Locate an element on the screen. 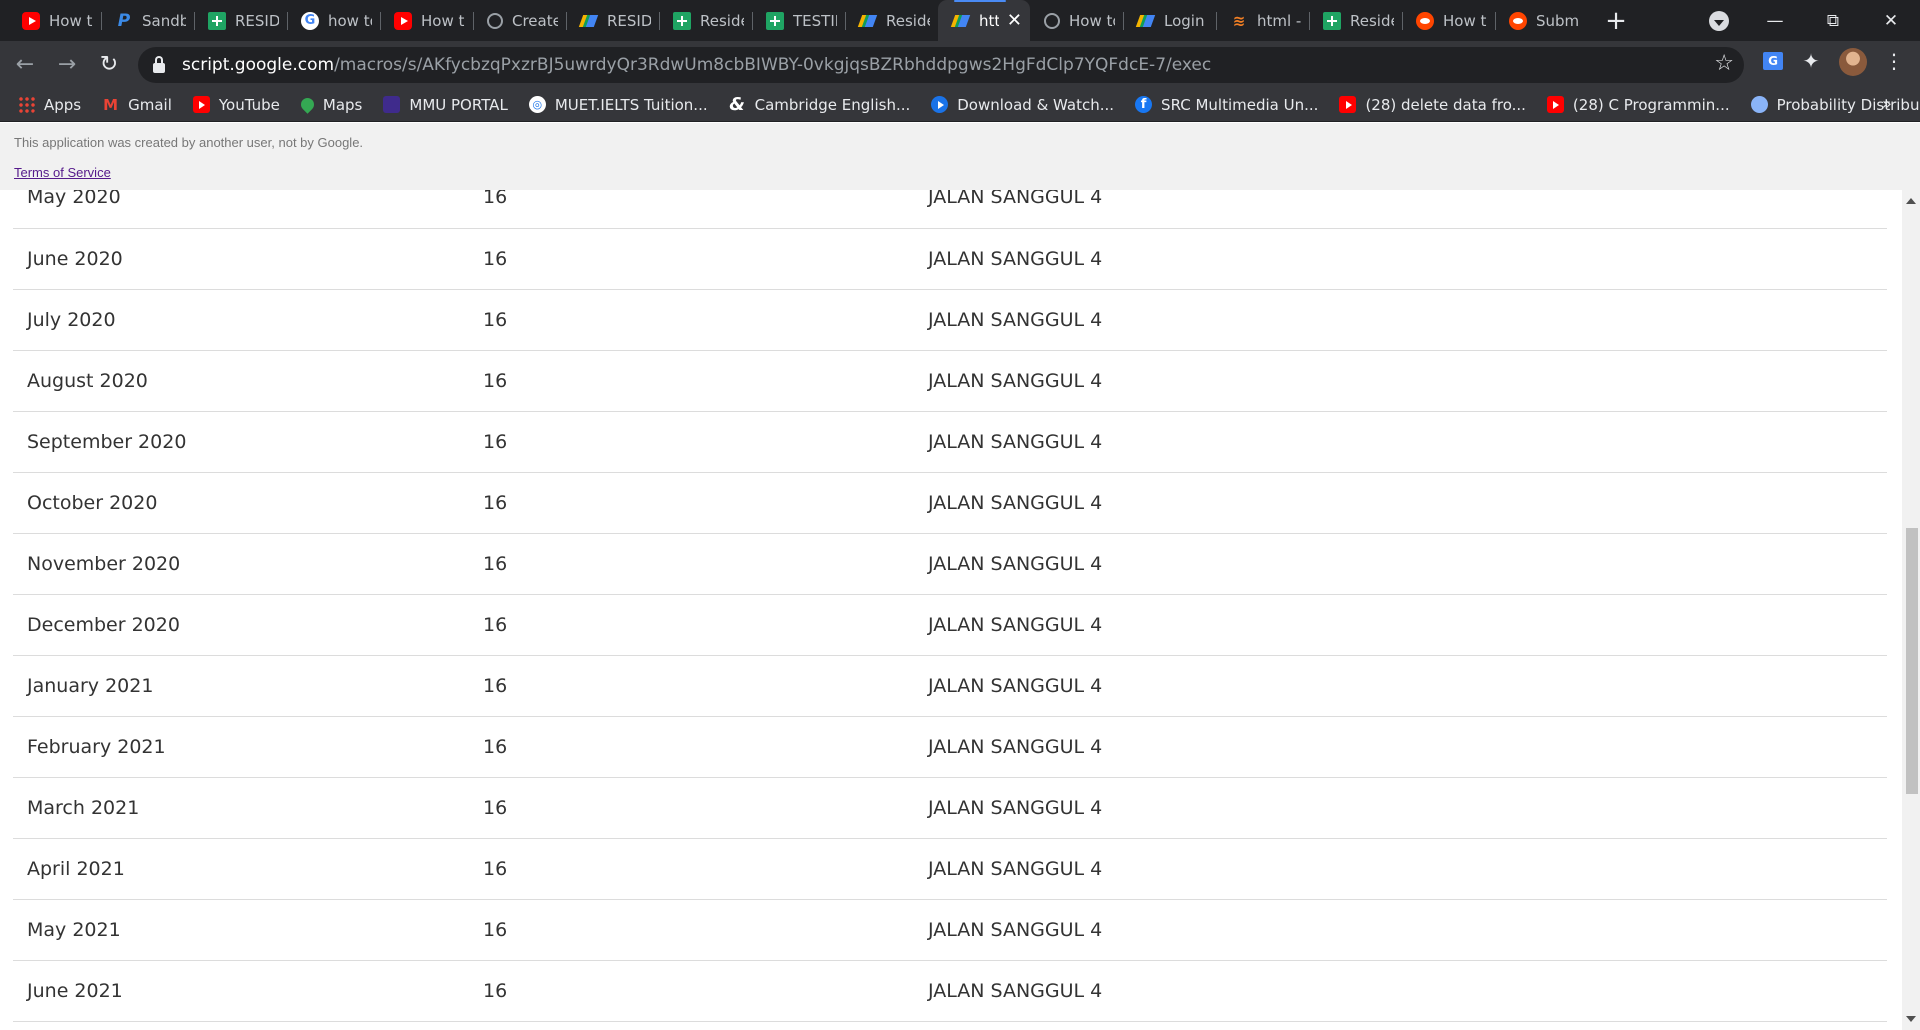  tab-title: How to is located at coordinates (1092, 20).